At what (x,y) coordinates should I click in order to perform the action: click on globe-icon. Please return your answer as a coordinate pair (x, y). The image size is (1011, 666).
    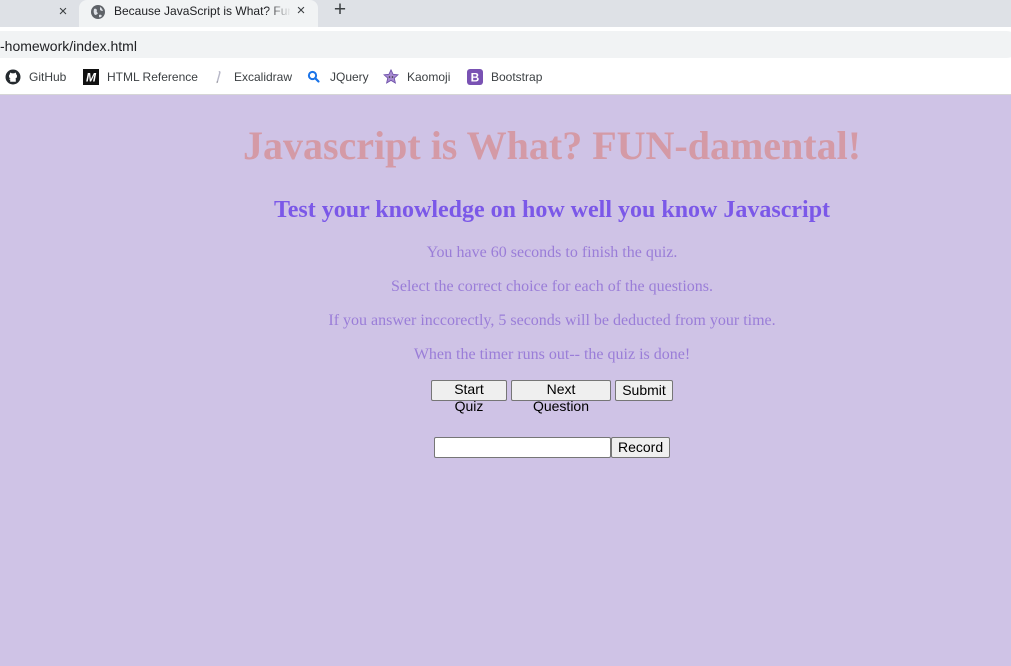
    Looking at the image, I should click on (98, 12).